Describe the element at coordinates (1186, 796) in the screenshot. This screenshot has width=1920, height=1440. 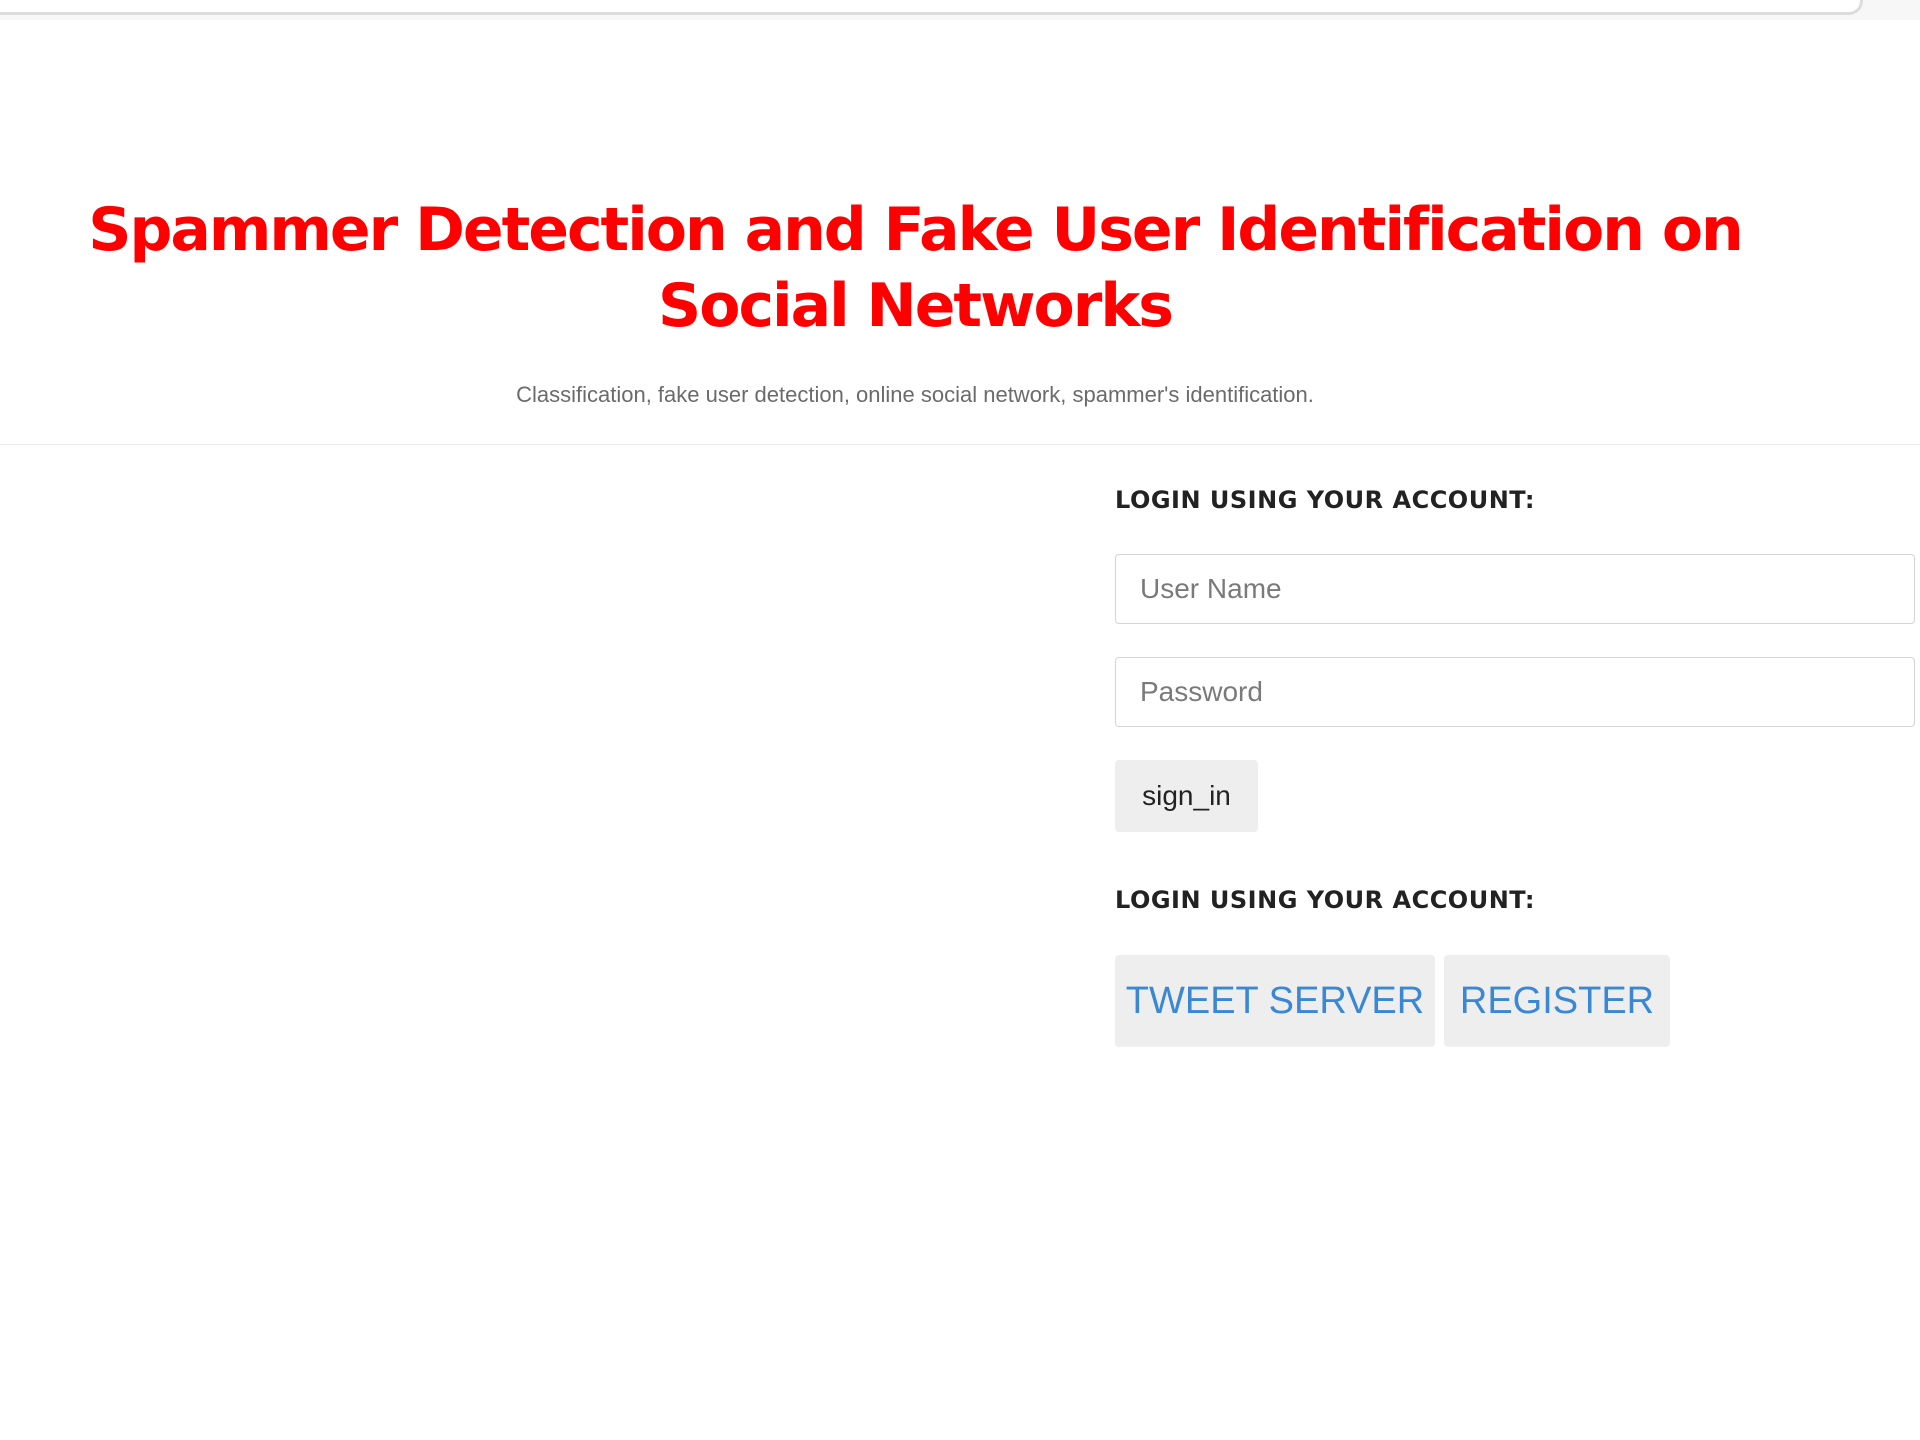
I see `sign-in-button: sign_in` at that location.